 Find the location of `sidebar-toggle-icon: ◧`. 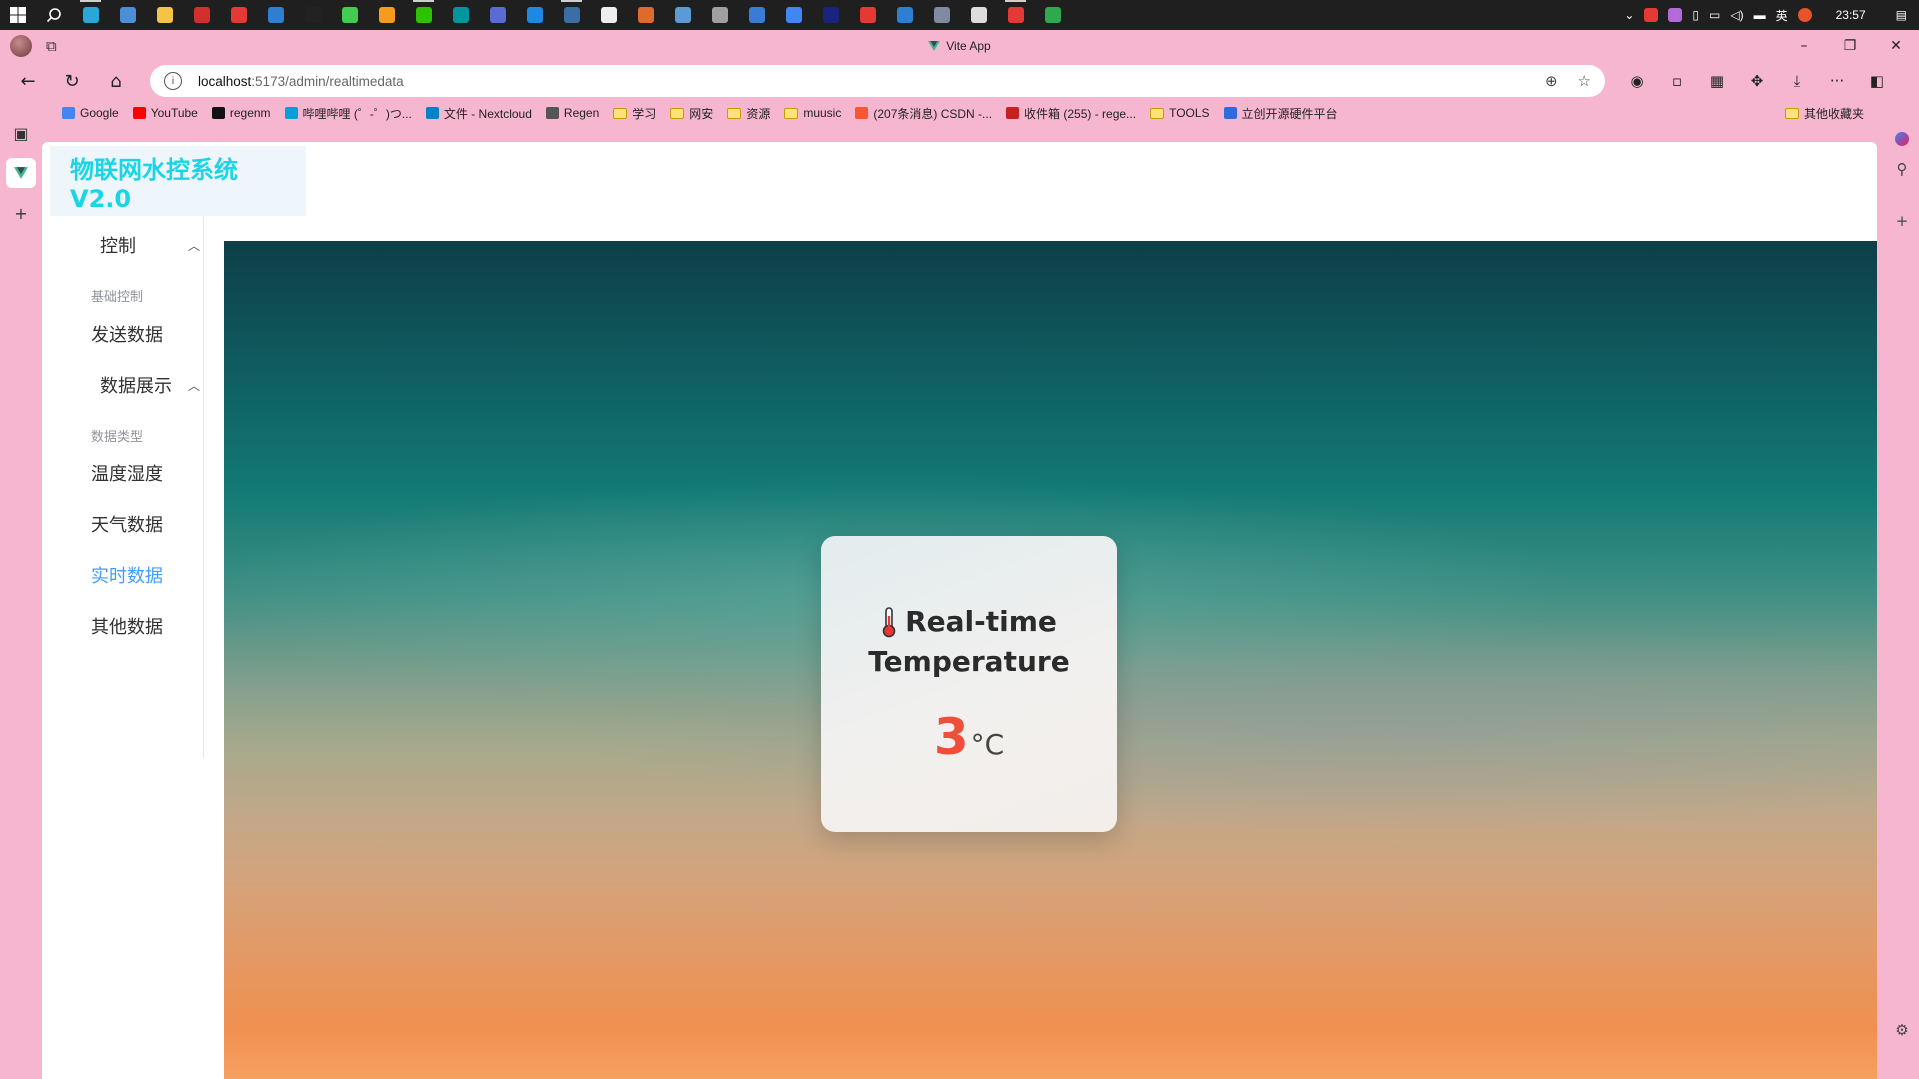

sidebar-toggle-icon: ◧ is located at coordinates (1877, 81).